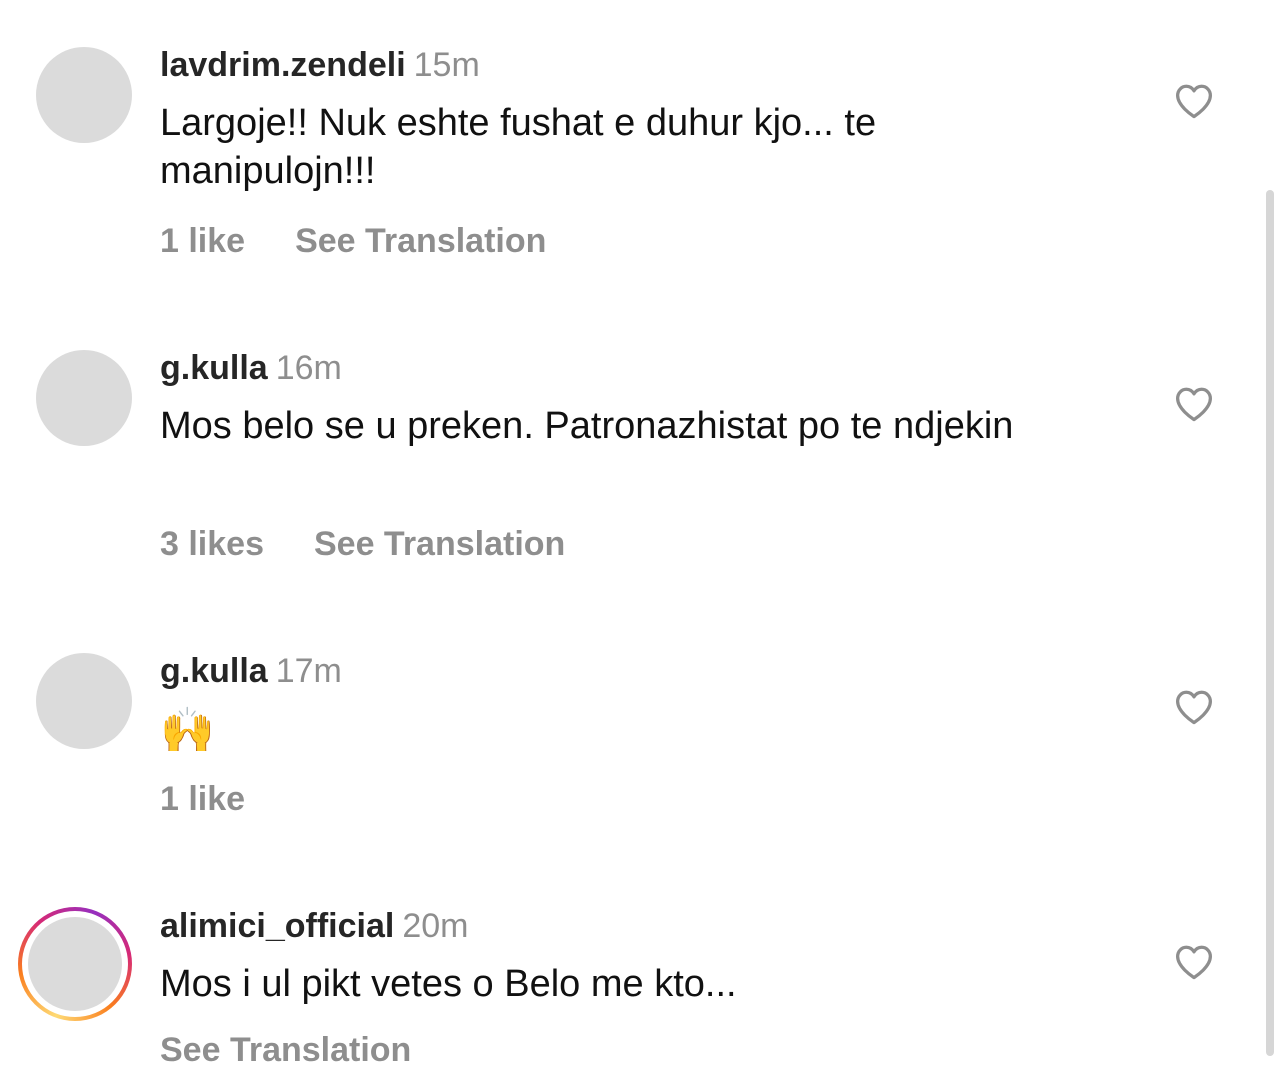 The width and height of the screenshot is (1284, 1070). What do you see at coordinates (1194, 962) in the screenshot?
I see `heart-outline-icon` at bounding box center [1194, 962].